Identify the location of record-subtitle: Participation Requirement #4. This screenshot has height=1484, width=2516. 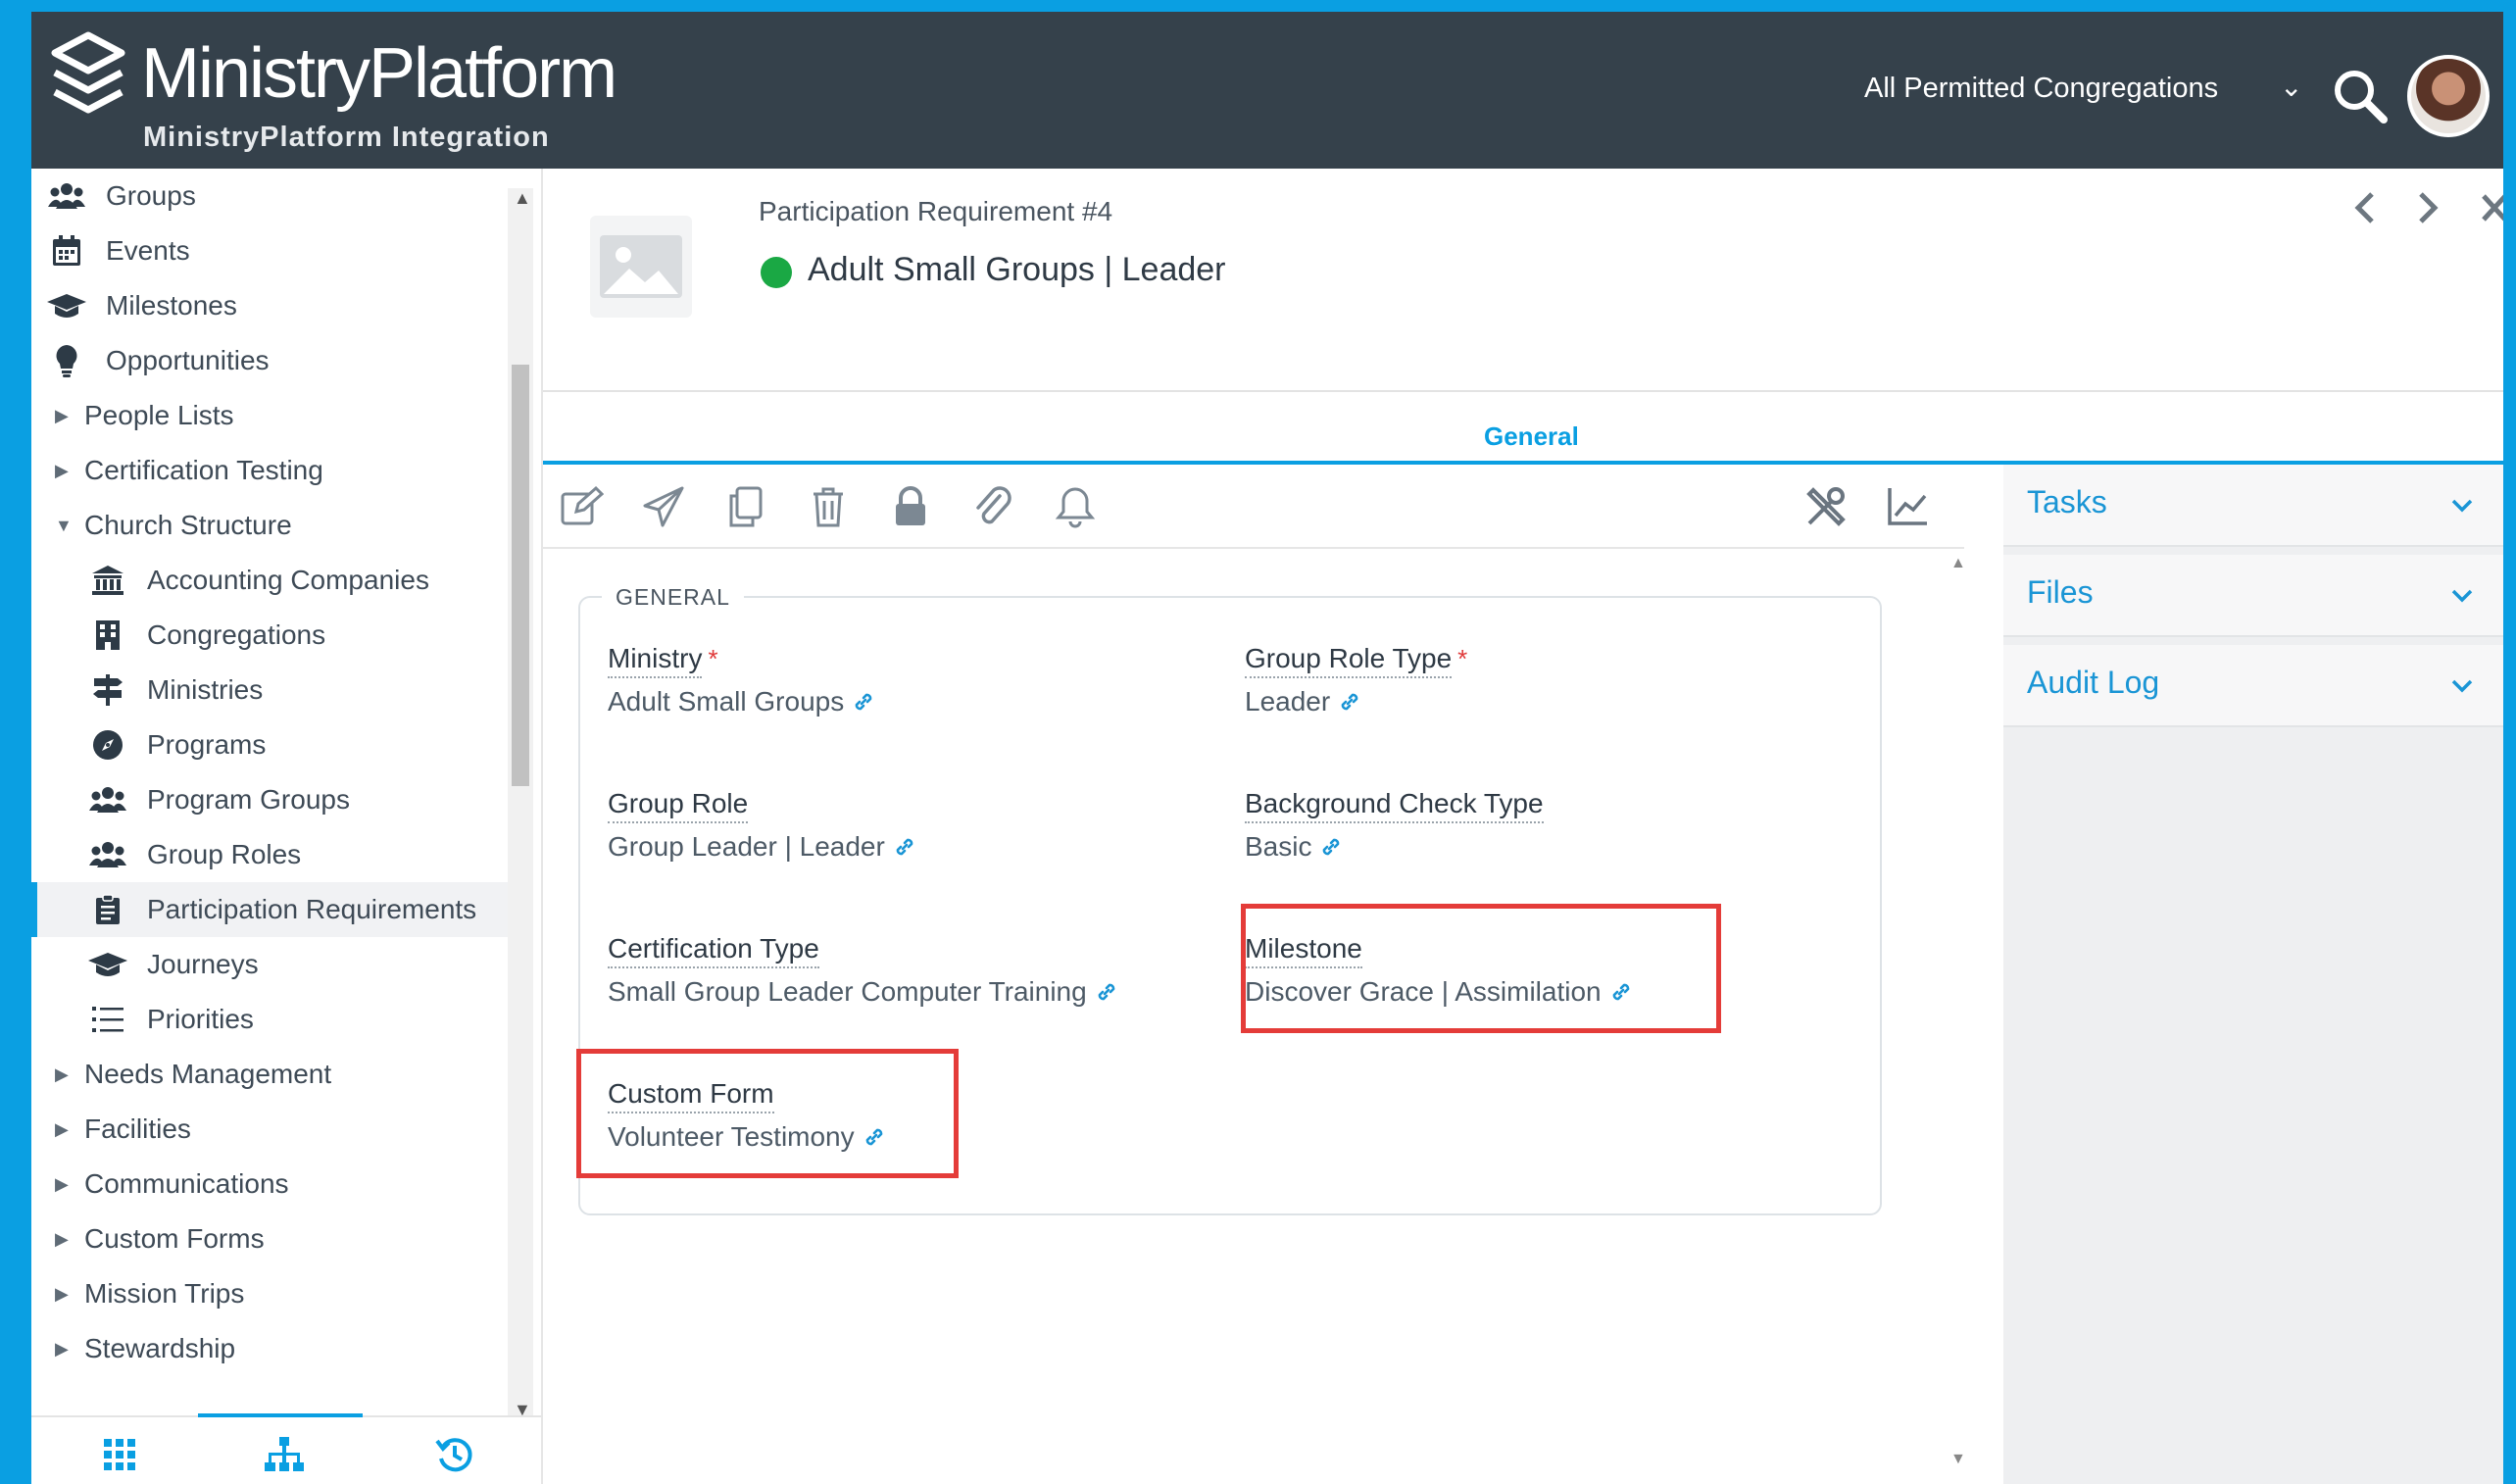
(936, 211).